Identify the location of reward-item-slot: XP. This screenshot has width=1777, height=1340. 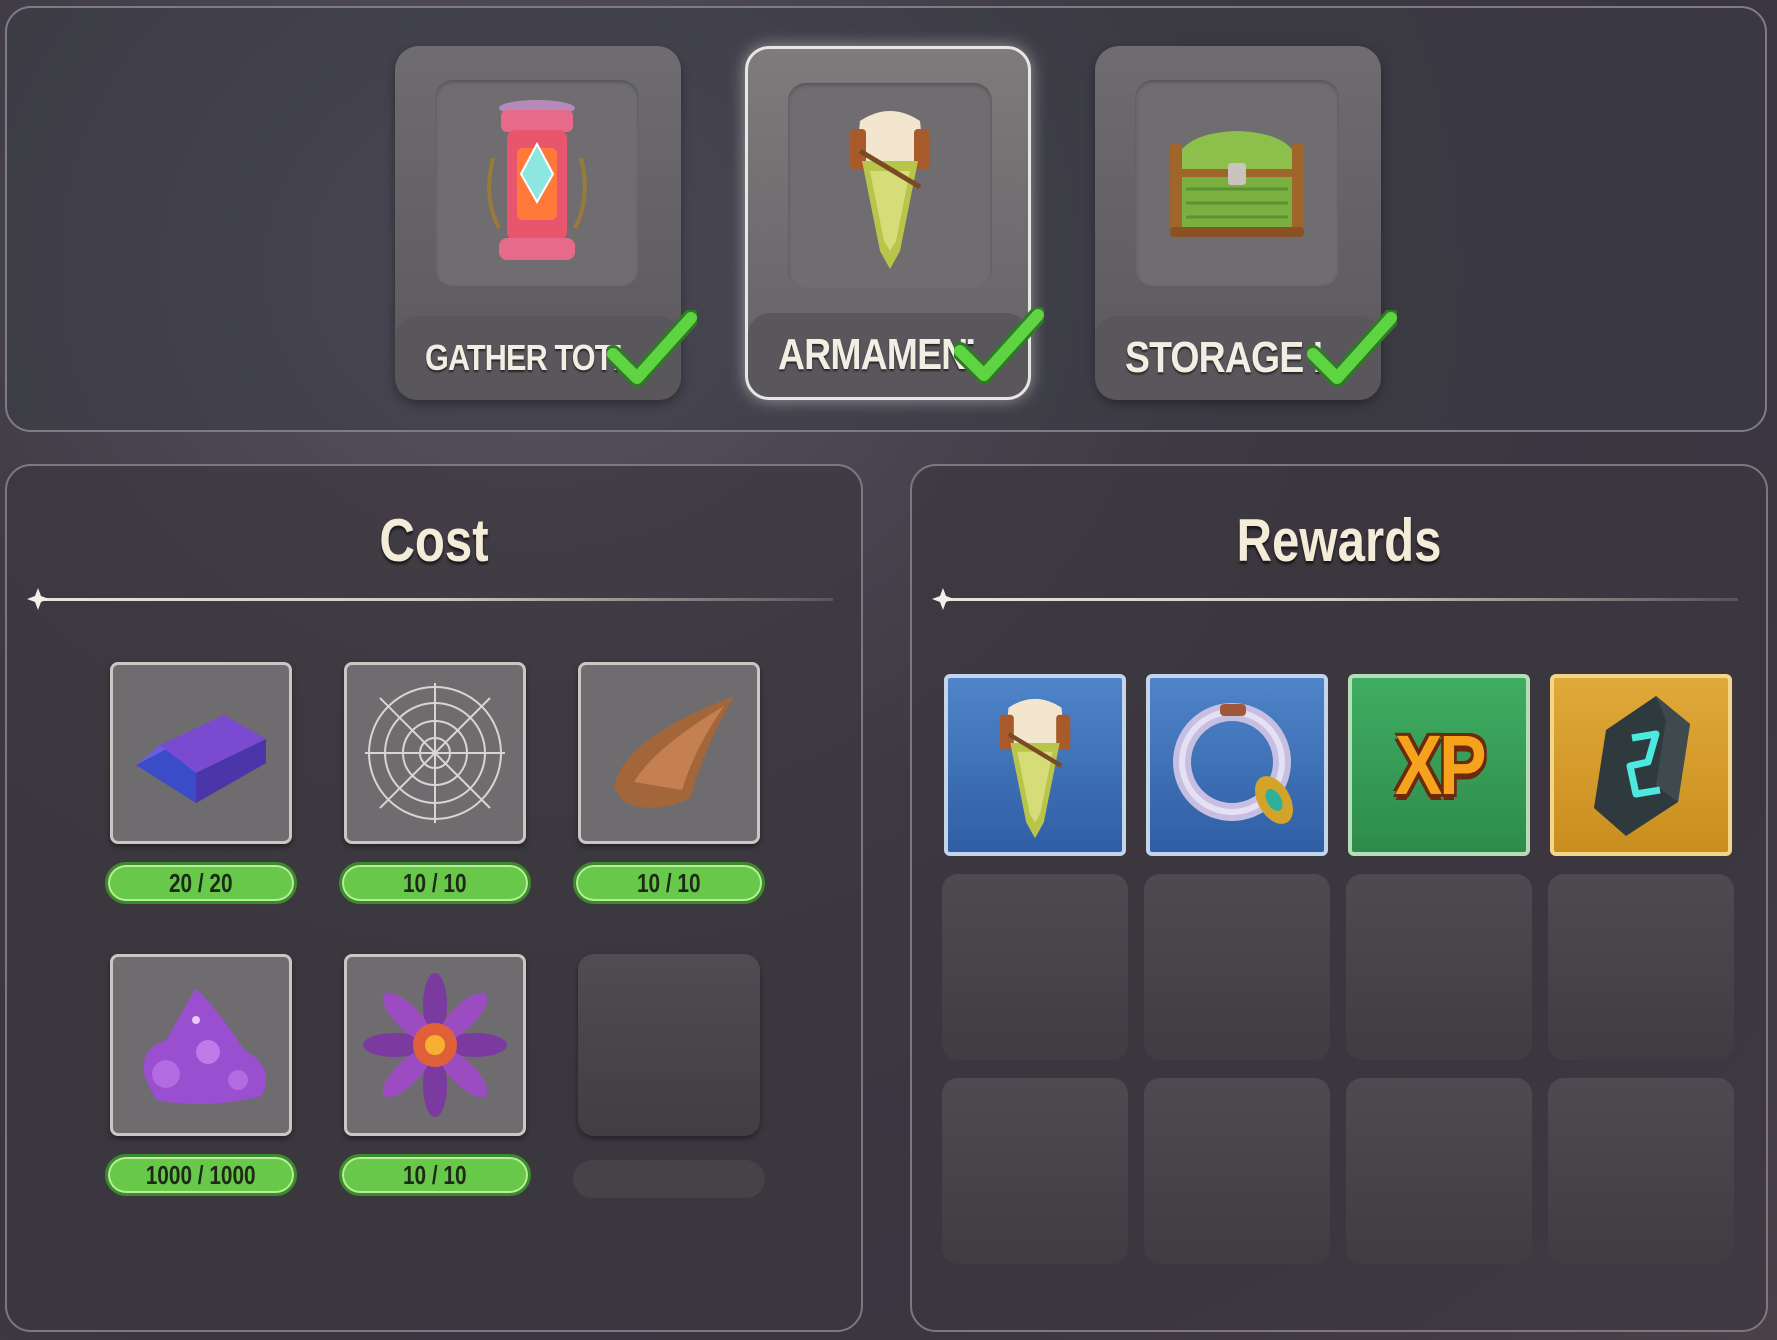
(1439, 765).